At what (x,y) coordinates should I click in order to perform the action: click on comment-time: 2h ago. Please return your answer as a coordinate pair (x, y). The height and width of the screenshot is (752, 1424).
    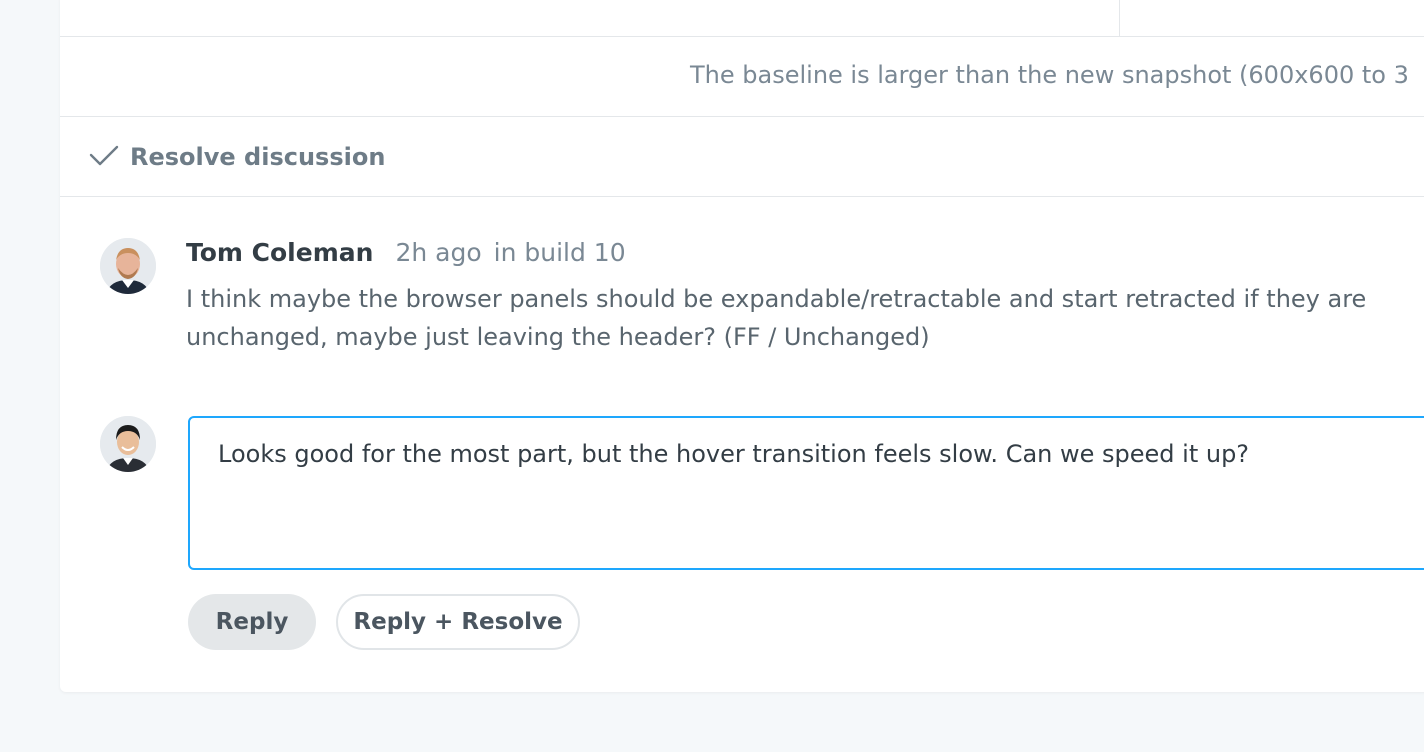
    Looking at the image, I should click on (438, 252).